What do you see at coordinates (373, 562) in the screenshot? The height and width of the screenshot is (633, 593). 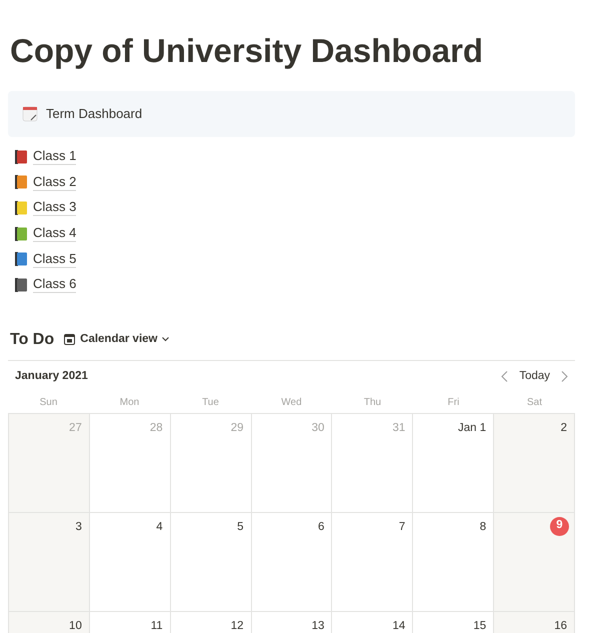 I see `day-cell: 7` at bounding box center [373, 562].